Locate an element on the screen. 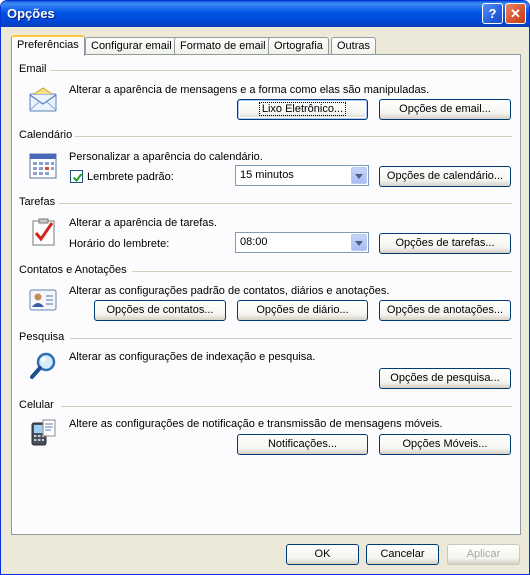 Image resolution: width=530 pixels, height=575 pixels. calendar-description: Personalizar a aparência do calendário. is located at coordinates (166, 157).